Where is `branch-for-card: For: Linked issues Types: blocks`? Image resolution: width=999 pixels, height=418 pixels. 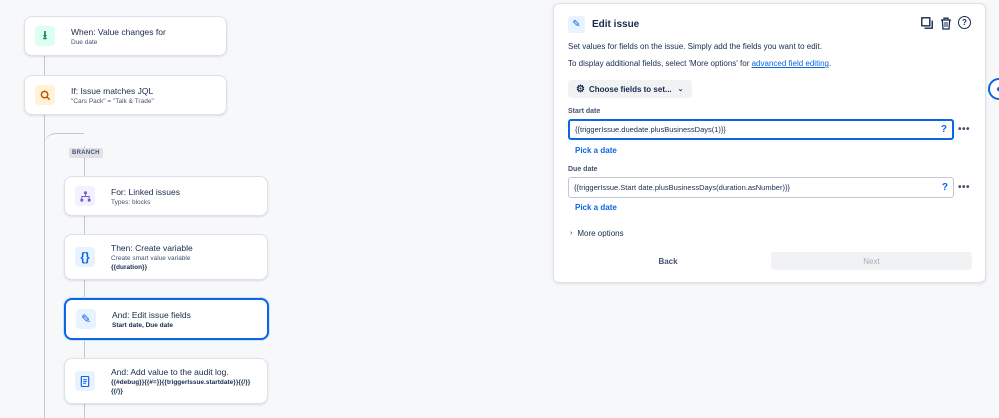 branch-for-card: For: Linked issues Types: blocks is located at coordinates (166, 196).